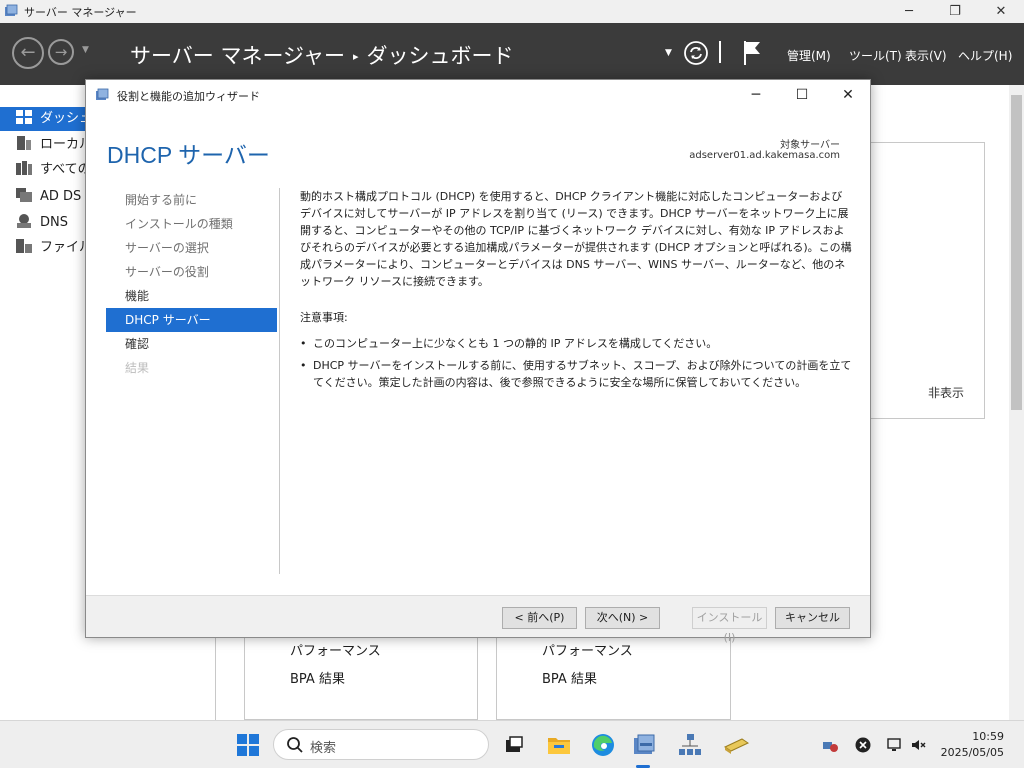  What do you see at coordinates (440, 56) in the screenshot?
I see `breadcrumb-page: ダッシュボード` at bounding box center [440, 56].